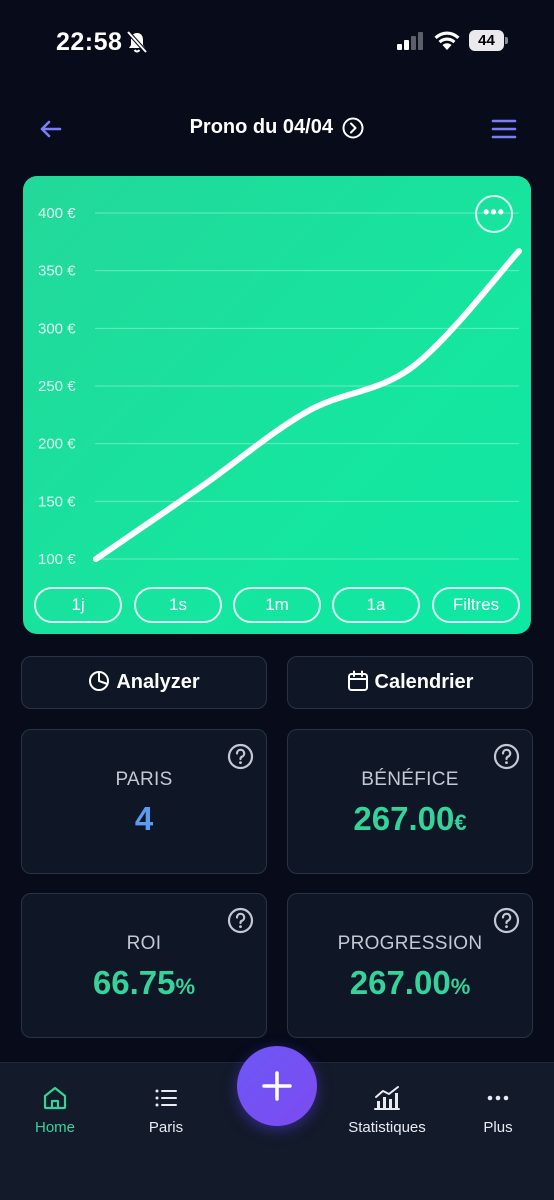  What do you see at coordinates (166, 1098) in the screenshot?
I see `list-icon` at bounding box center [166, 1098].